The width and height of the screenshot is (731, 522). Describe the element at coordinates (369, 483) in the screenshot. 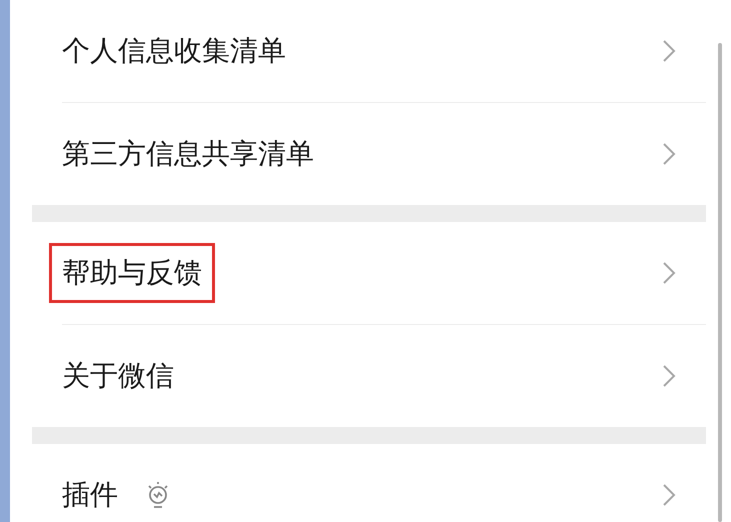

I see `menu-item: 插件` at that location.